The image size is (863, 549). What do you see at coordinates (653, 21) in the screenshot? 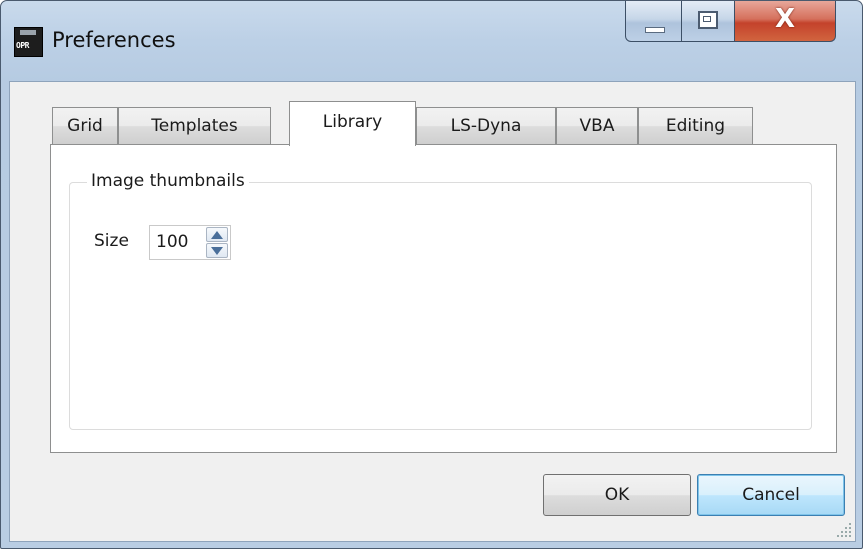
I see `minimize-button` at bounding box center [653, 21].